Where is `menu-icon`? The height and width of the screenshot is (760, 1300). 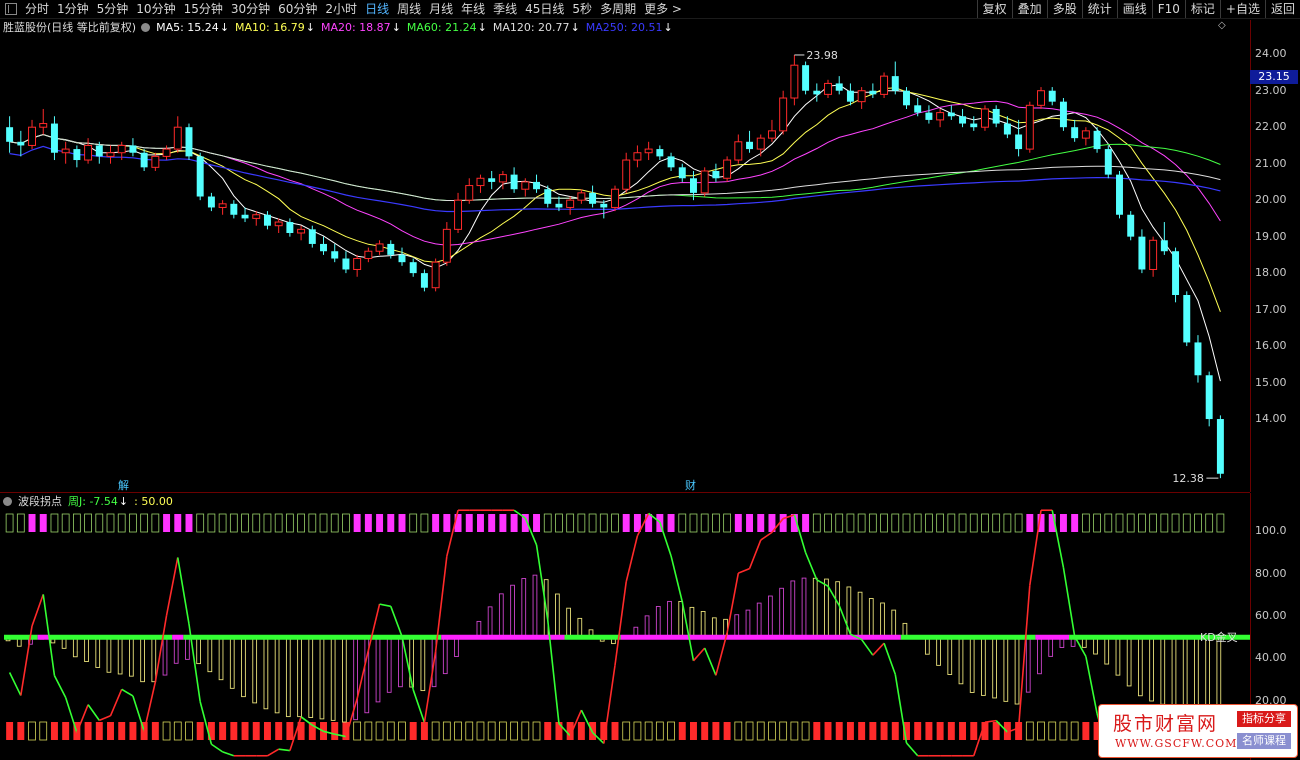
menu-icon is located at coordinates (11, 9).